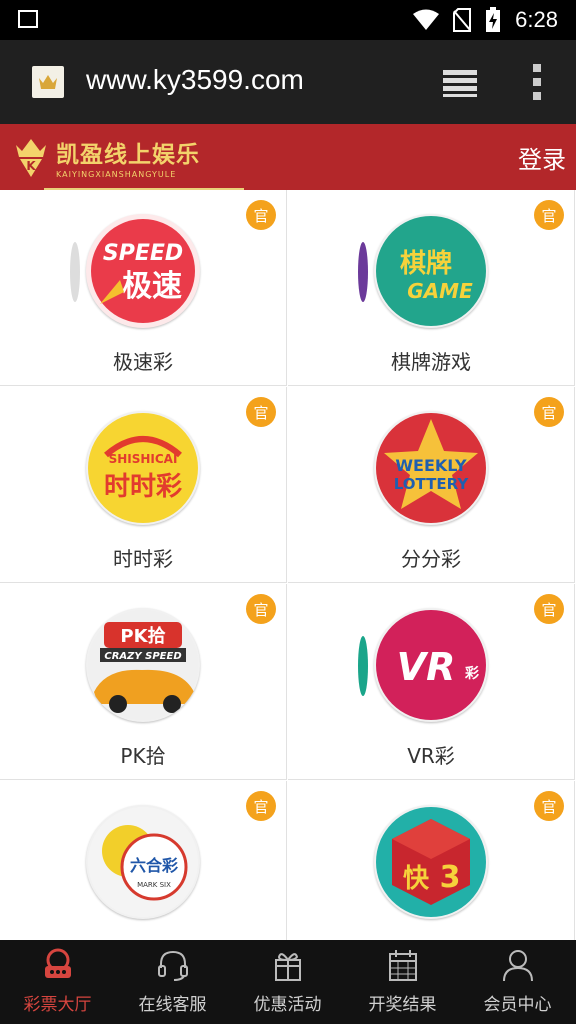 The image size is (576, 1024). I want to click on lottery-hall-icon, so click(57, 963).